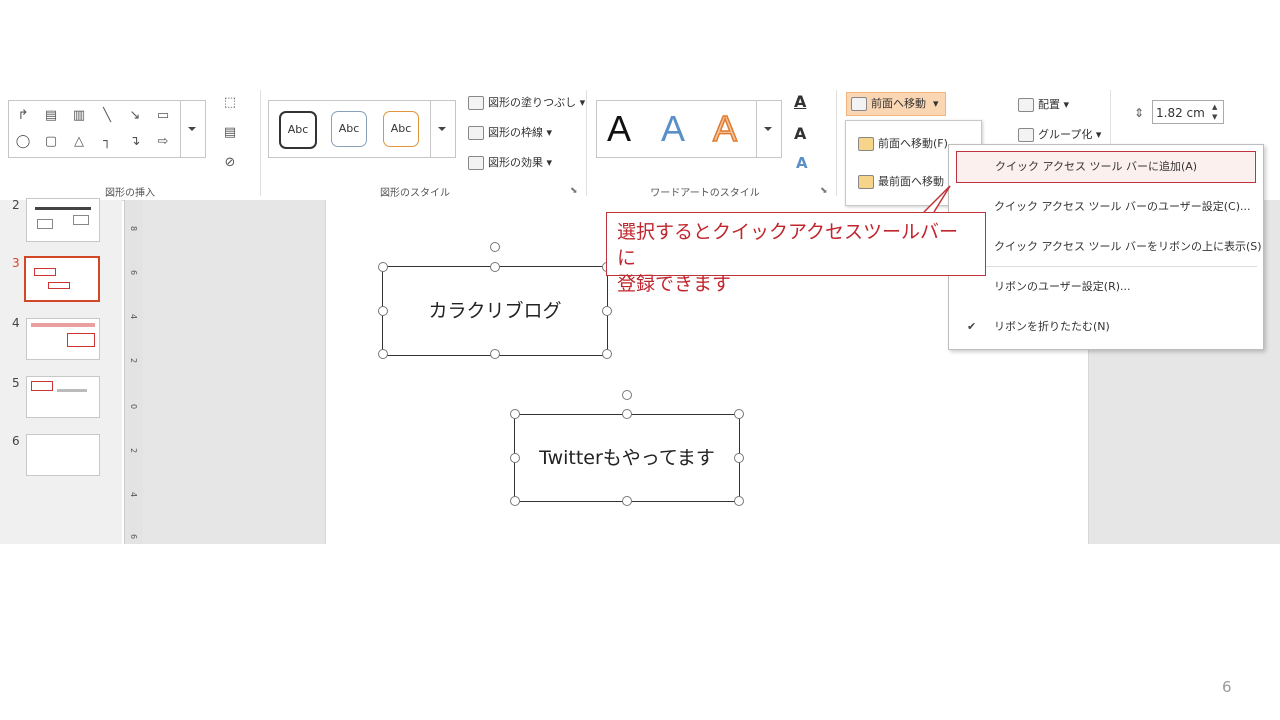 Image resolution: width=1280 pixels, height=720 pixels. I want to click on callout-pointer-line, so click(937, 199).